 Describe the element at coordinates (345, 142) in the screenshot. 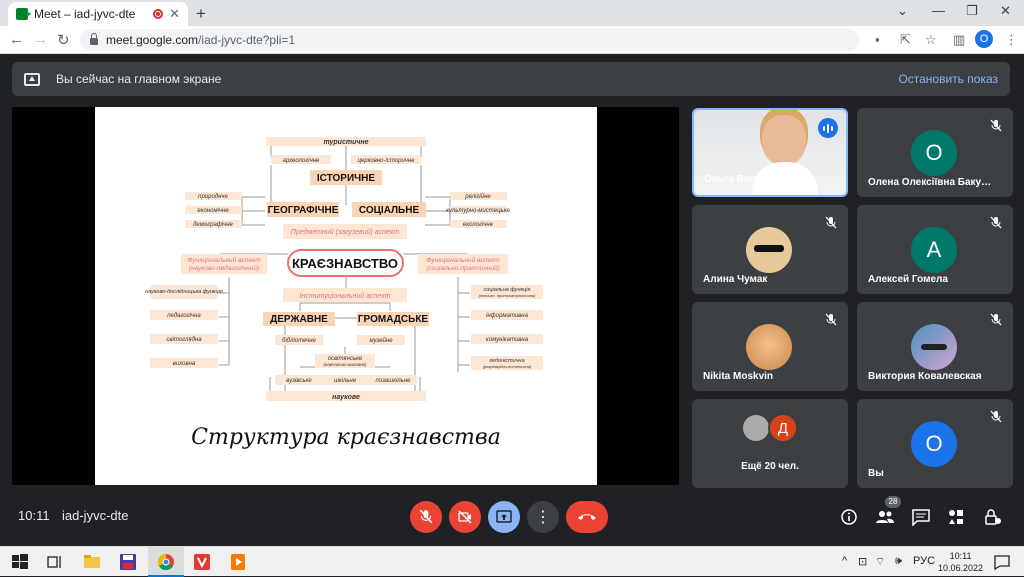

I see `slide-top-box: туристичне` at that location.